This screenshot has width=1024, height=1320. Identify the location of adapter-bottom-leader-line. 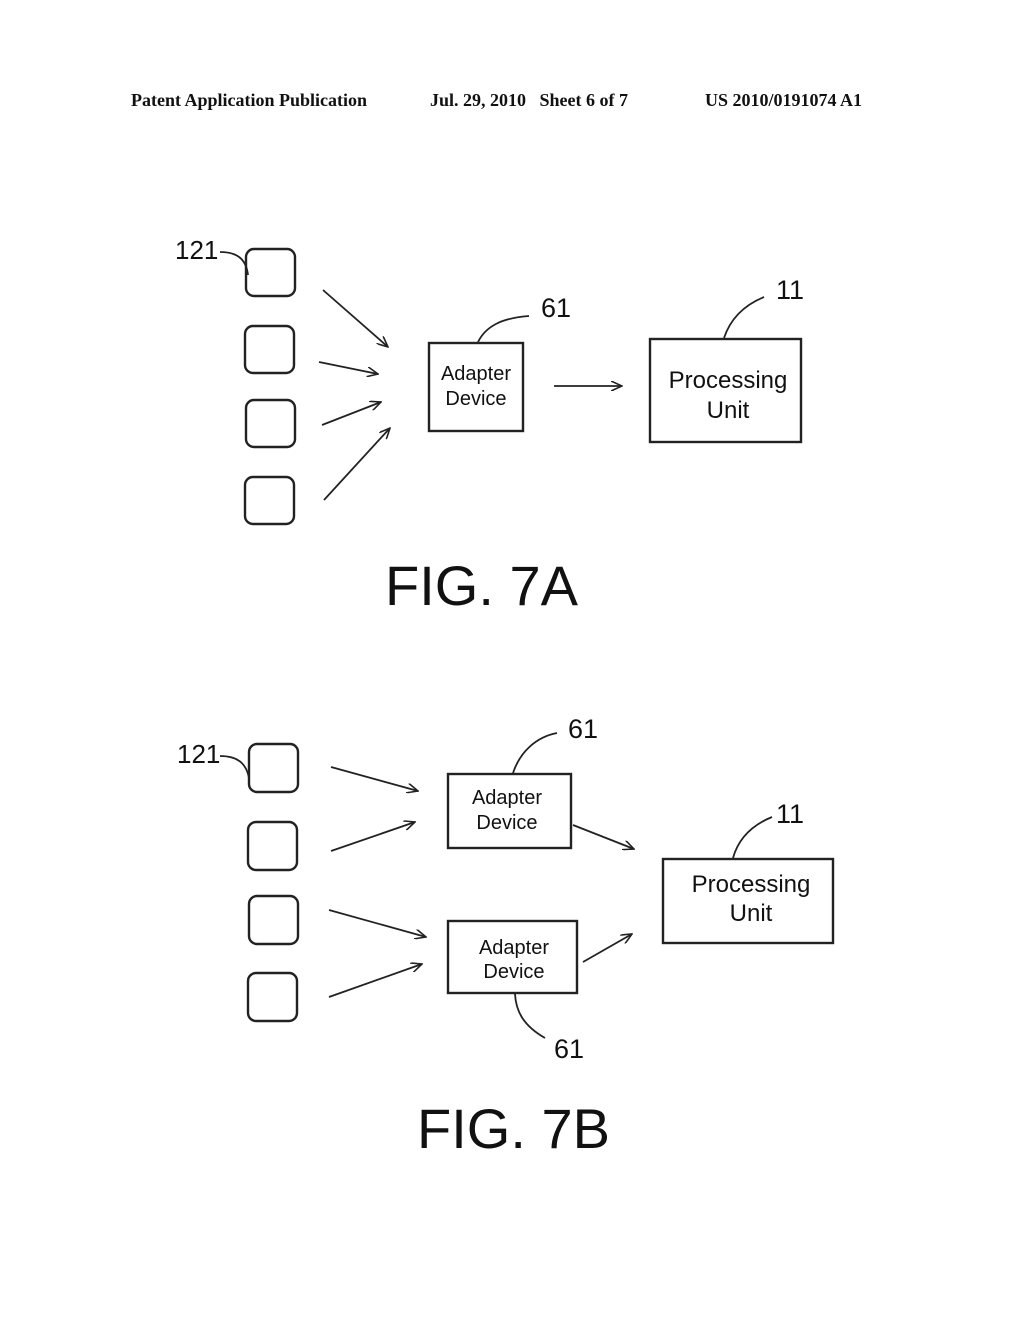
(530, 1016).